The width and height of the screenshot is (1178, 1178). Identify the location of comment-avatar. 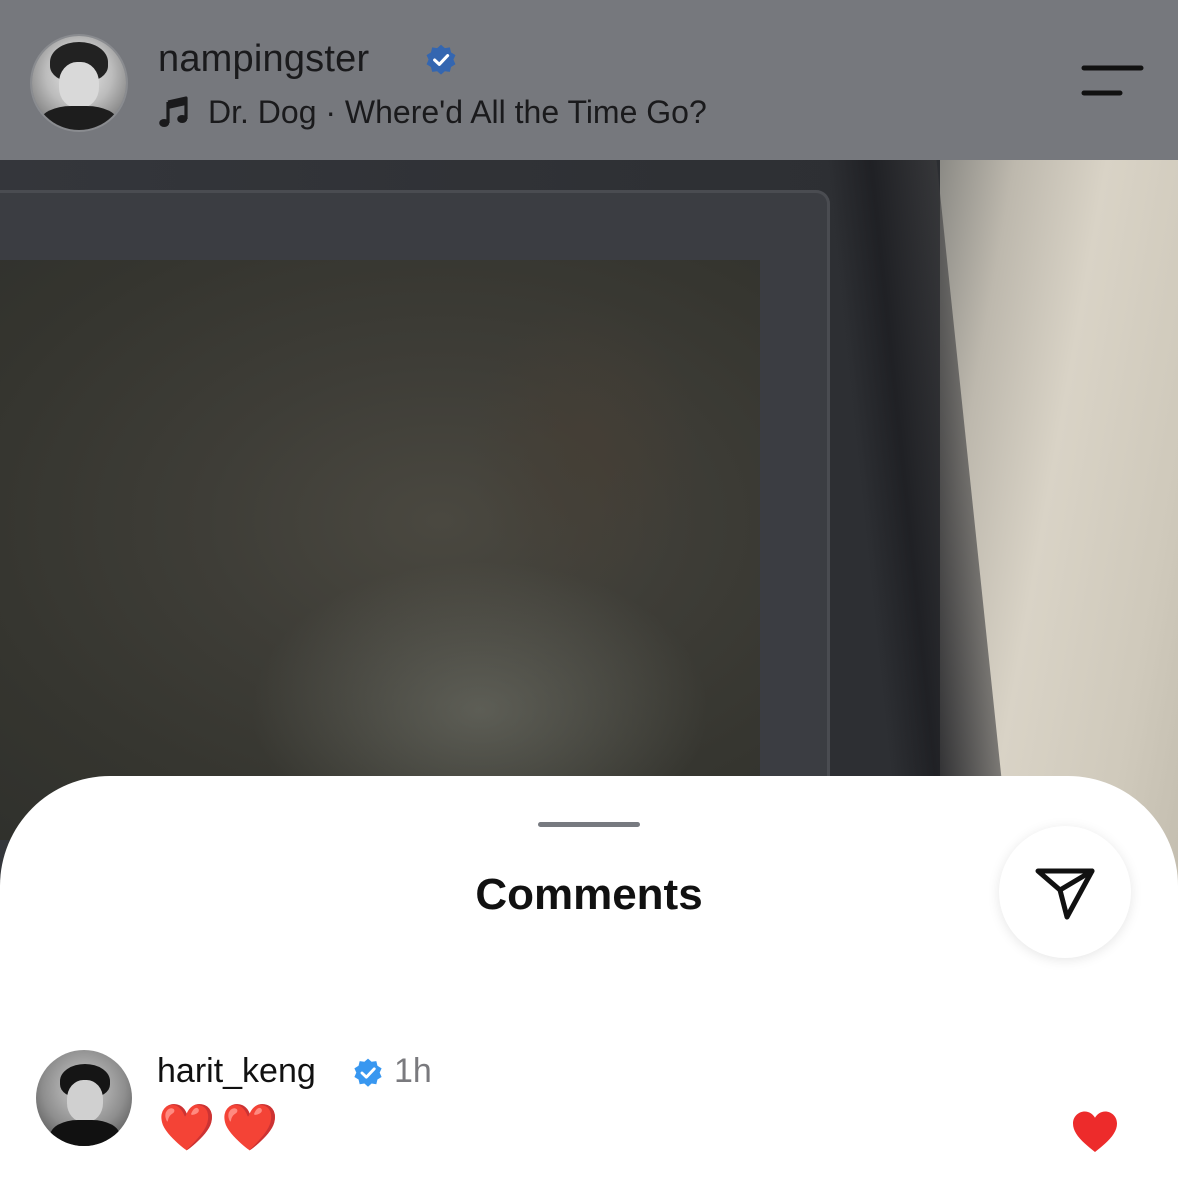
(84, 1098).